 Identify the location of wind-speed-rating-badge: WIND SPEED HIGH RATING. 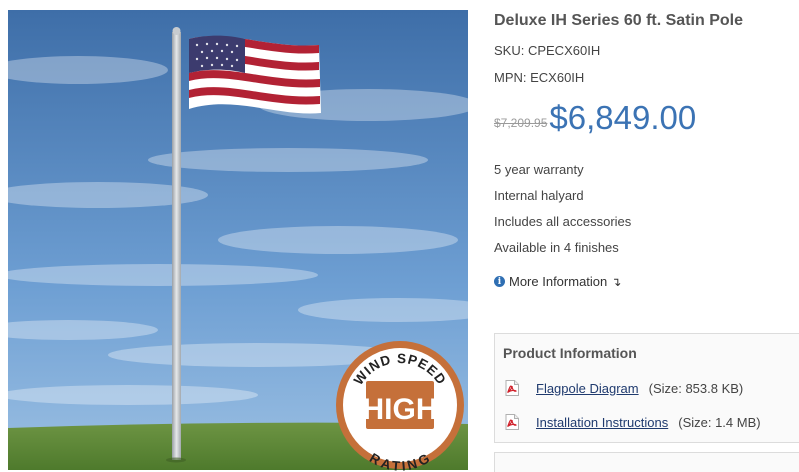
(400, 405).